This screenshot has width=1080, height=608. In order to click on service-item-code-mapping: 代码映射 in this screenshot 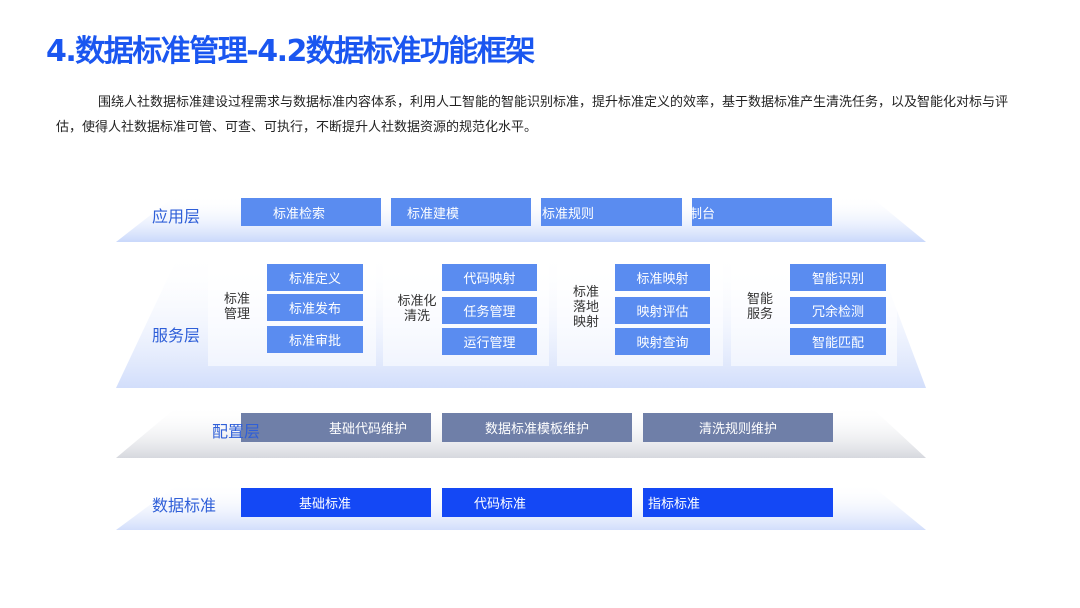, I will do `click(489, 277)`.